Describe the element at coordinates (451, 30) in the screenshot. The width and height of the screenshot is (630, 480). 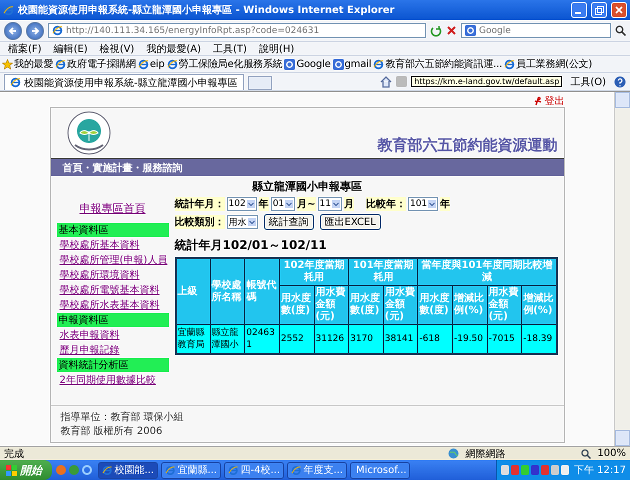
I see `stop-icon` at that location.